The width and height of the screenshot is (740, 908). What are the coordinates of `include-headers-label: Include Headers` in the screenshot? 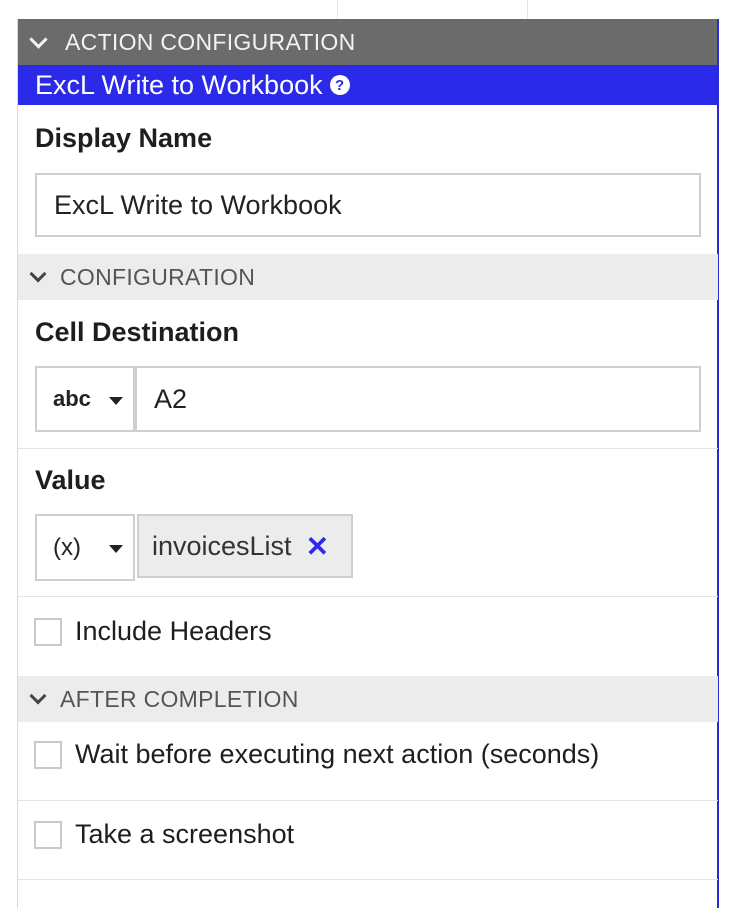 It's located at (173, 631).